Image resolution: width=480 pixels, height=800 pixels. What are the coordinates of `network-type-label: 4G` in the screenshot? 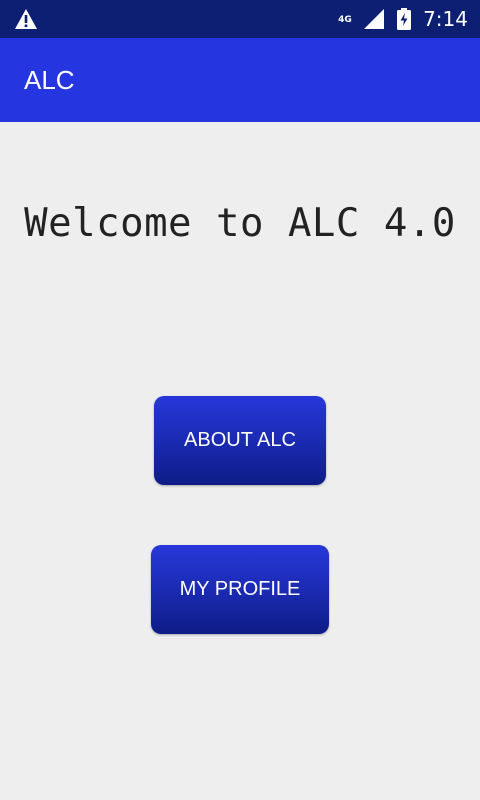 It's located at (345, 20).